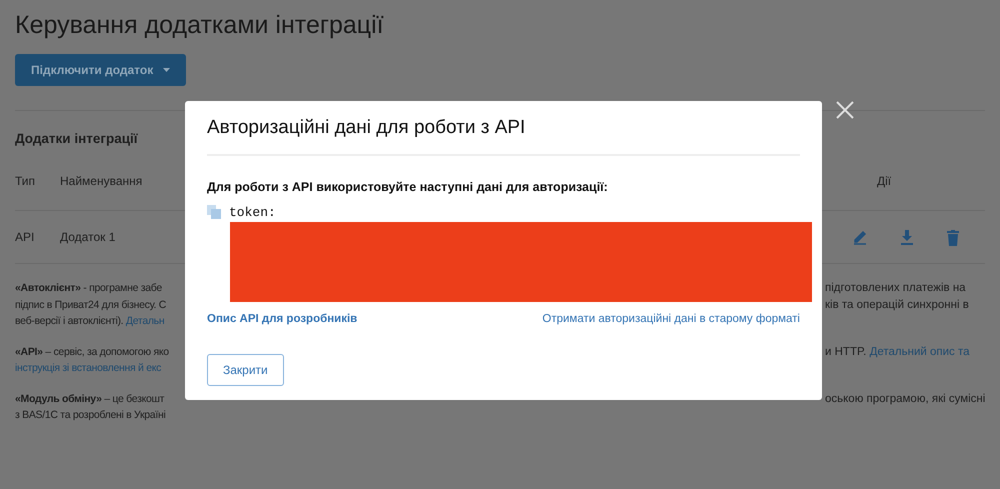 The height and width of the screenshot is (489, 1000). I want to click on description-text: підпис в Приват24 для бізнесу. С, so click(91, 305).